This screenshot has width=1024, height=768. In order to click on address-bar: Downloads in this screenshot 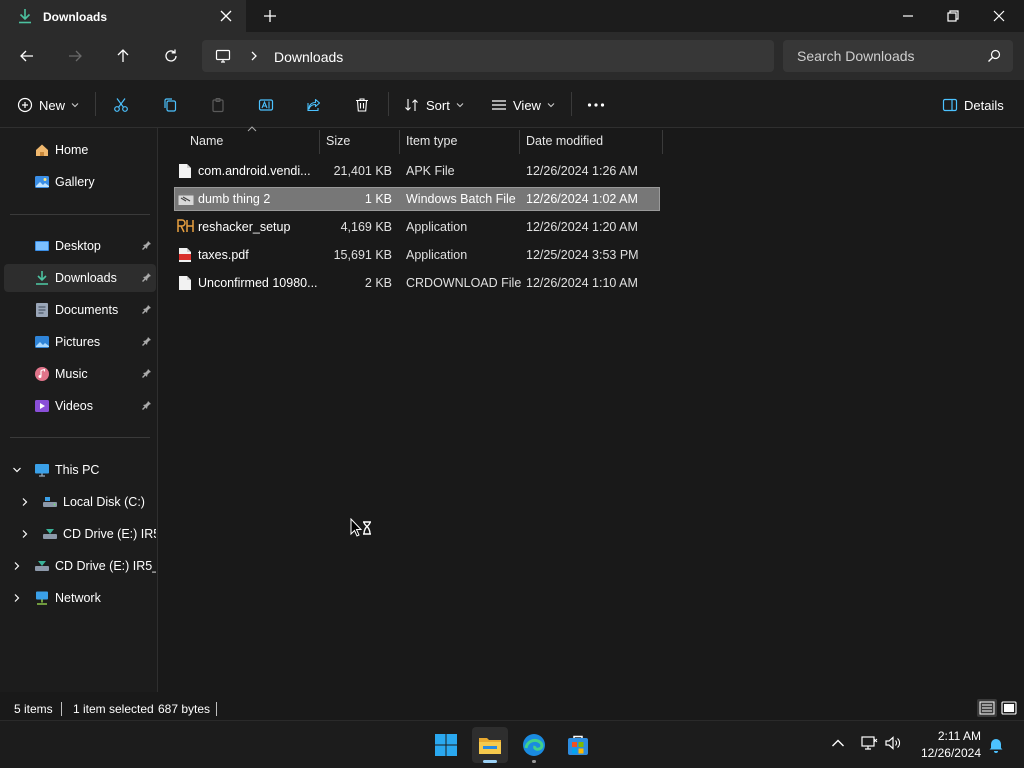, I will do `click(488, 56)`.